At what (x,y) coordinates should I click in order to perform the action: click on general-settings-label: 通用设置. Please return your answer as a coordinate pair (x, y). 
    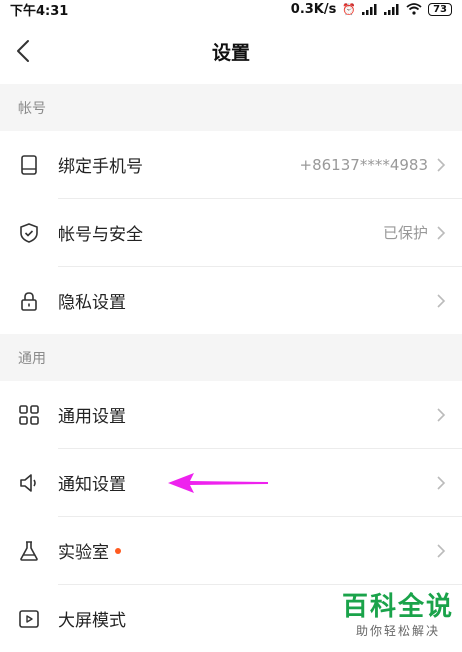
    Looking at the image, I should click on (92, 417).